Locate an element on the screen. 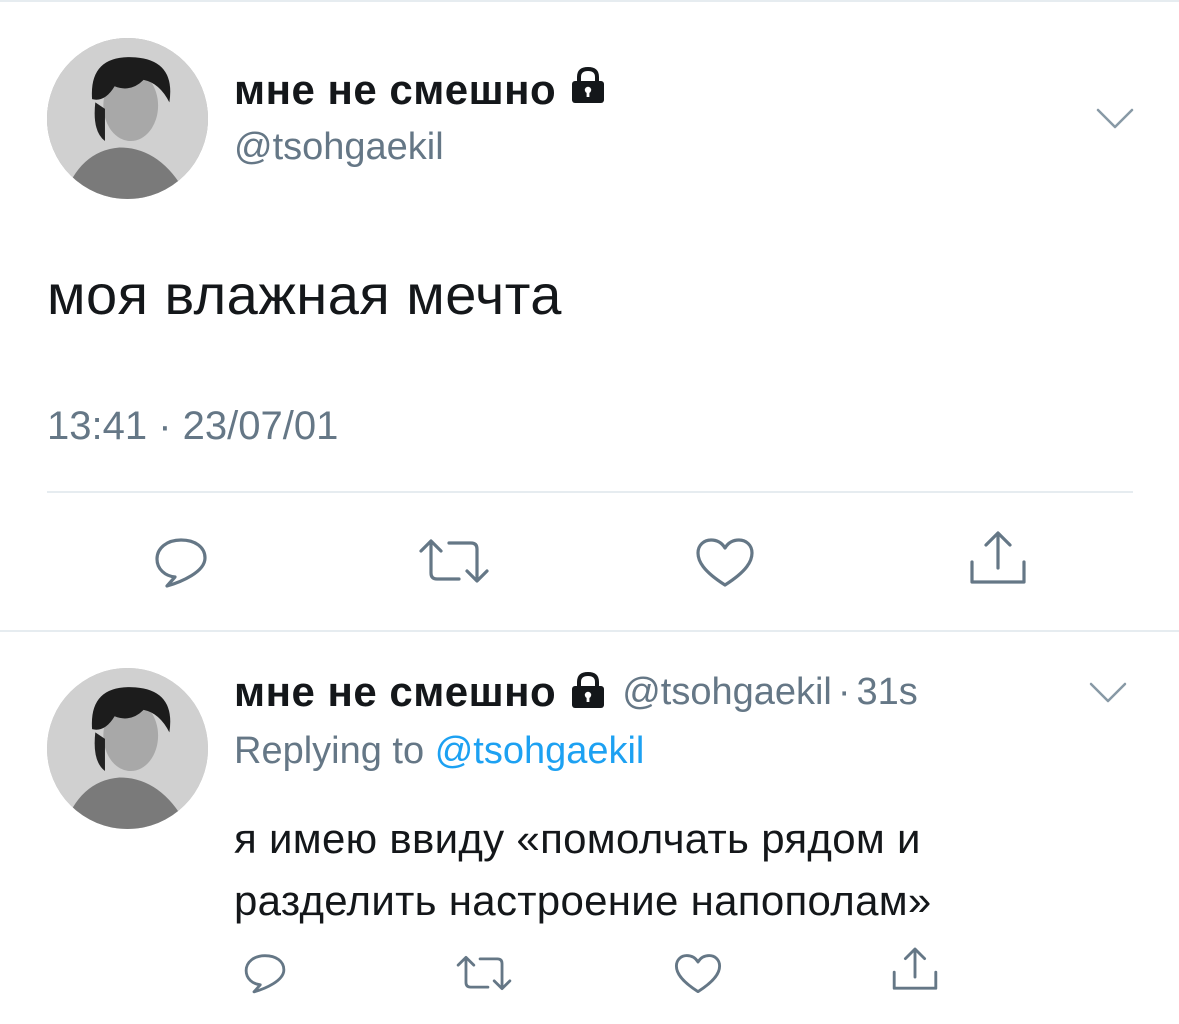  tweet-timestamp: 13:41 · 23/07/01 is located at coordinates (192, 426).